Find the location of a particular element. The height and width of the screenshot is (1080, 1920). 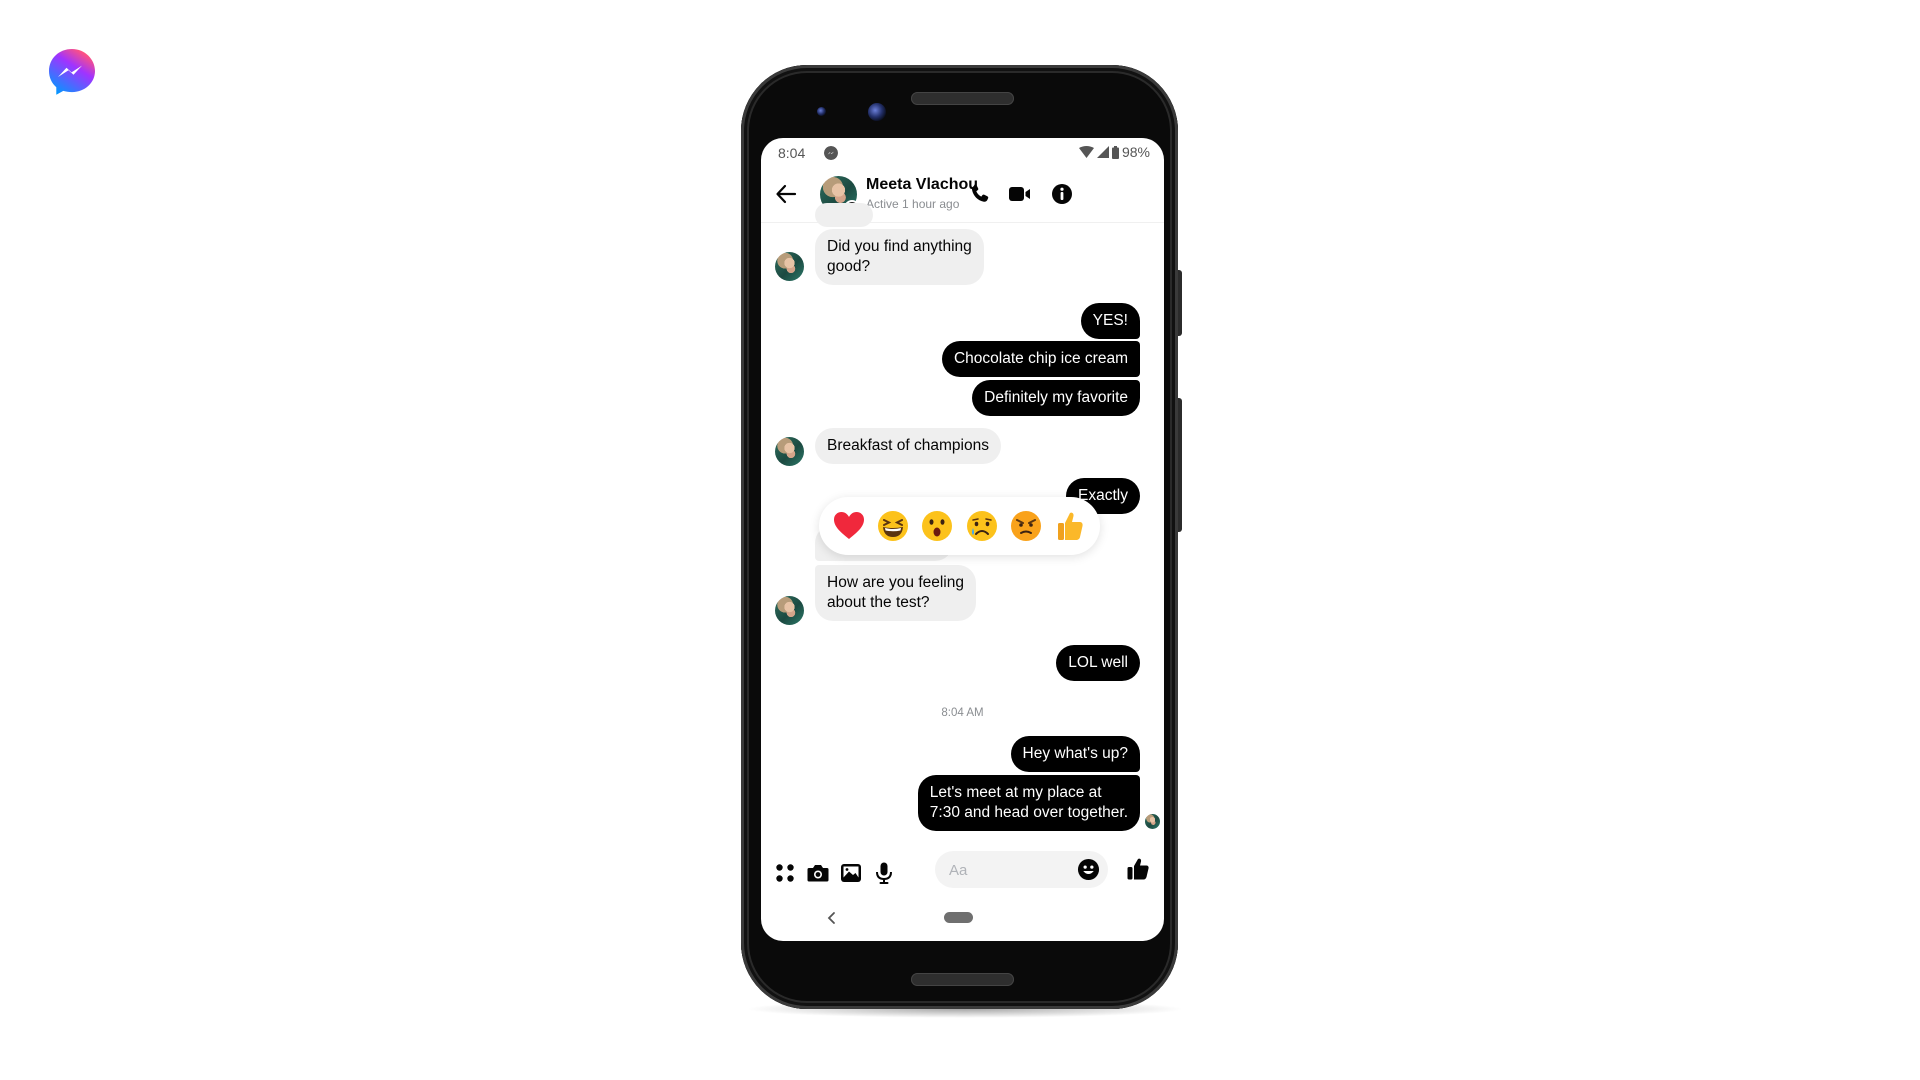

sad-reaction-icon is located at coordinates (982, 526).